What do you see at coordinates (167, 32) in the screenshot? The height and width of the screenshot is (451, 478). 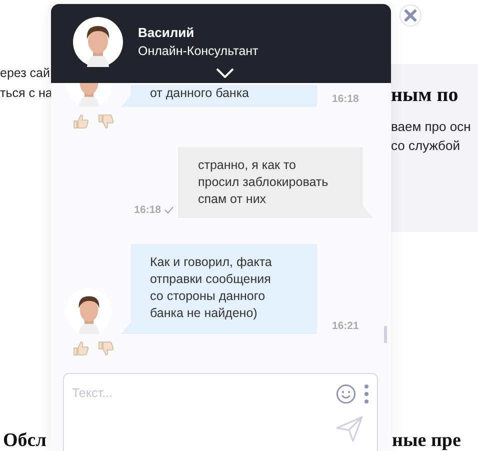 I see `operator-name: Василий` at bounding box center [167, 32].